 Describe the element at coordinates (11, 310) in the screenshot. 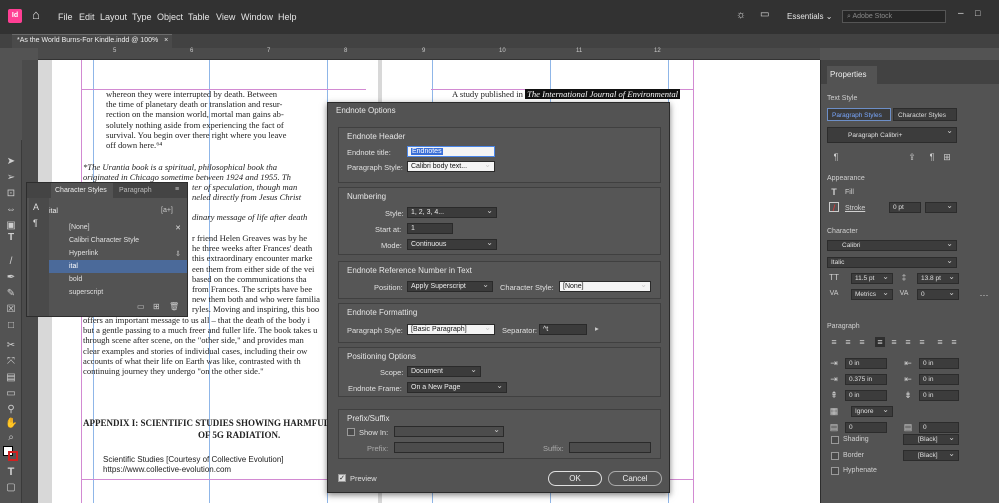

I see `rectangle-frame-icon: ☒` at that location.